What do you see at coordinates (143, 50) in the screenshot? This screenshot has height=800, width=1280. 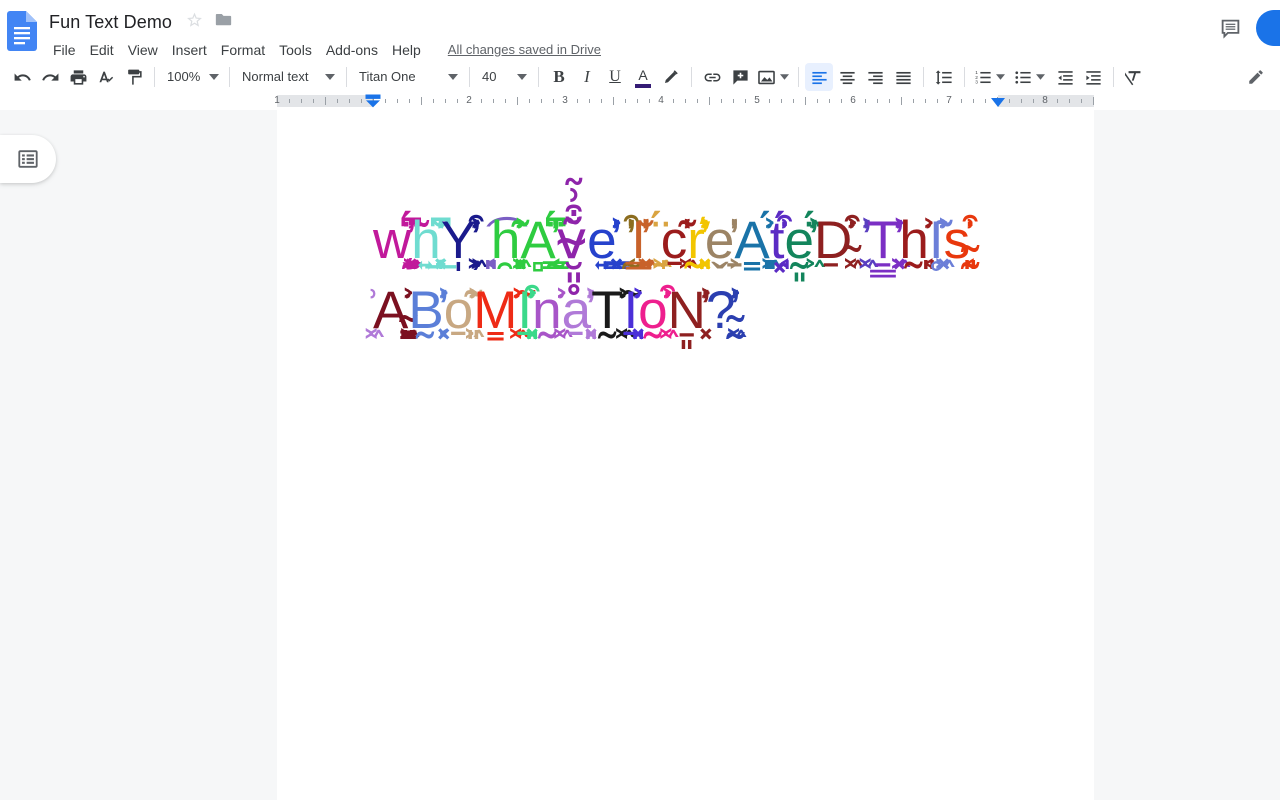 I see `menu-view: View` at bounding box center [143, 50].